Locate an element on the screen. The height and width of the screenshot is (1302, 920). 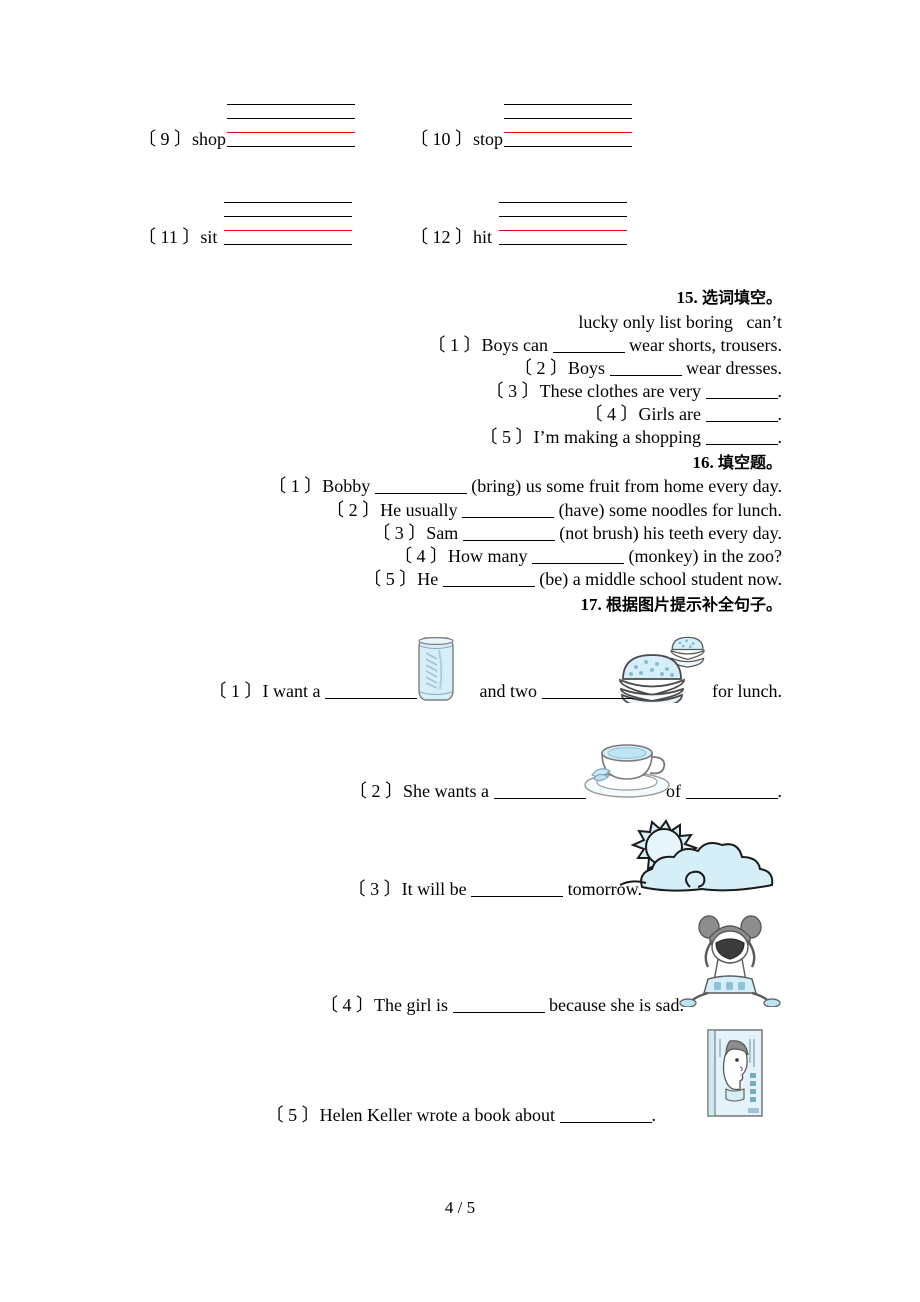
handwriting-guide-item-9: 〔 9 〕shop is located at coordinates (247, 127).